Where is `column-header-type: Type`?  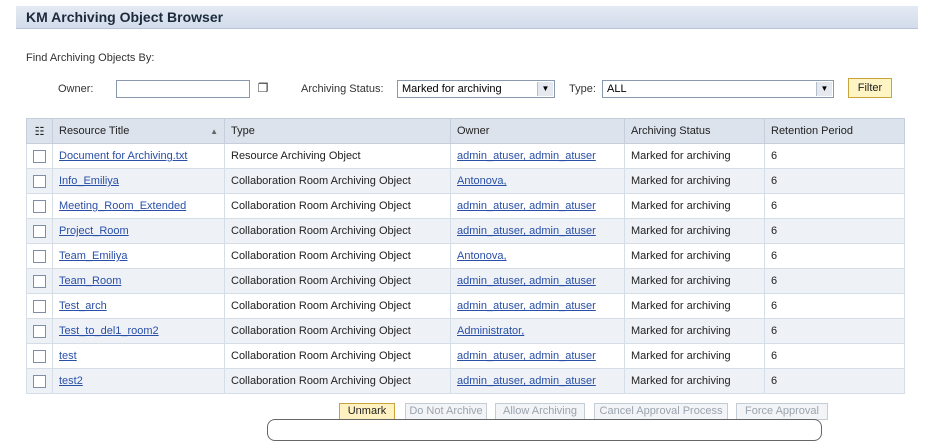
column-header-type: Type is located at coordinates (337, 131).